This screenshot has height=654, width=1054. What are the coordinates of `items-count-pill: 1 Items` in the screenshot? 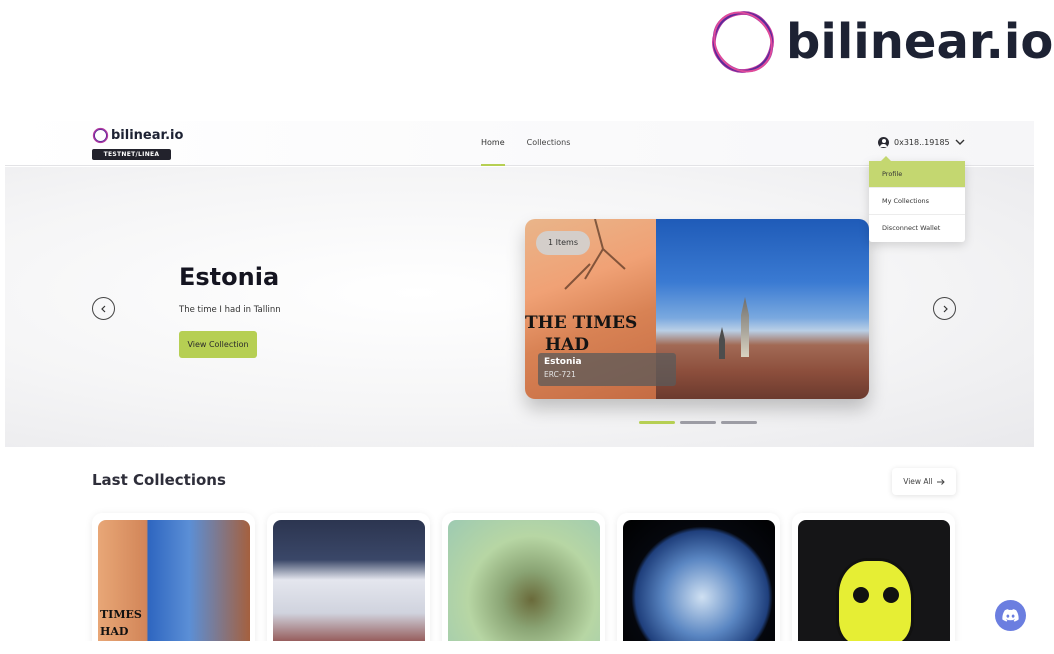 It's located at (563, 243).